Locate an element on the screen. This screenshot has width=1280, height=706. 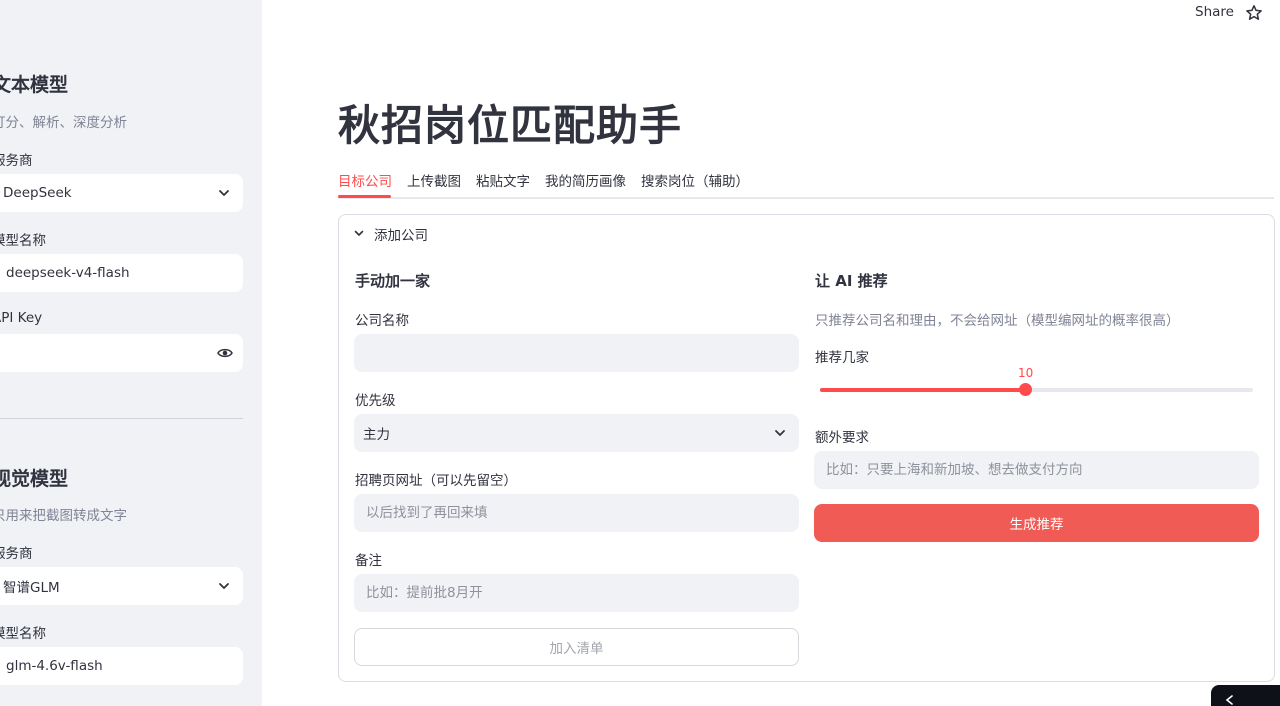
text-model-caption: 打分、解析、深度分析 is located at coordinates (63, 123).